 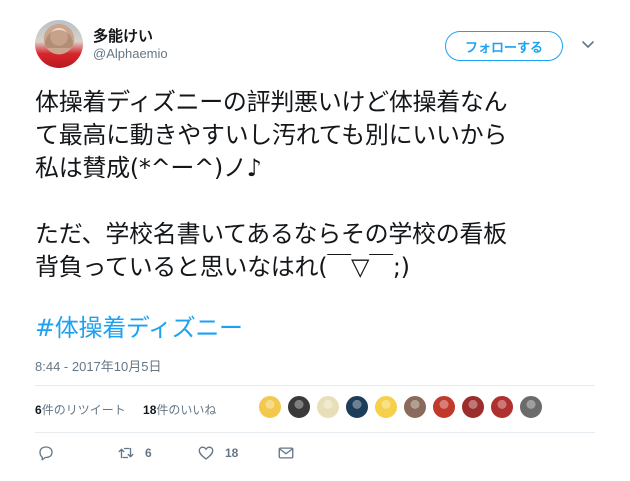 What do you see at coordinates (504, 46) in the screenshot?
I see `follow-button: フォローする` at bounding box center [504, 46].